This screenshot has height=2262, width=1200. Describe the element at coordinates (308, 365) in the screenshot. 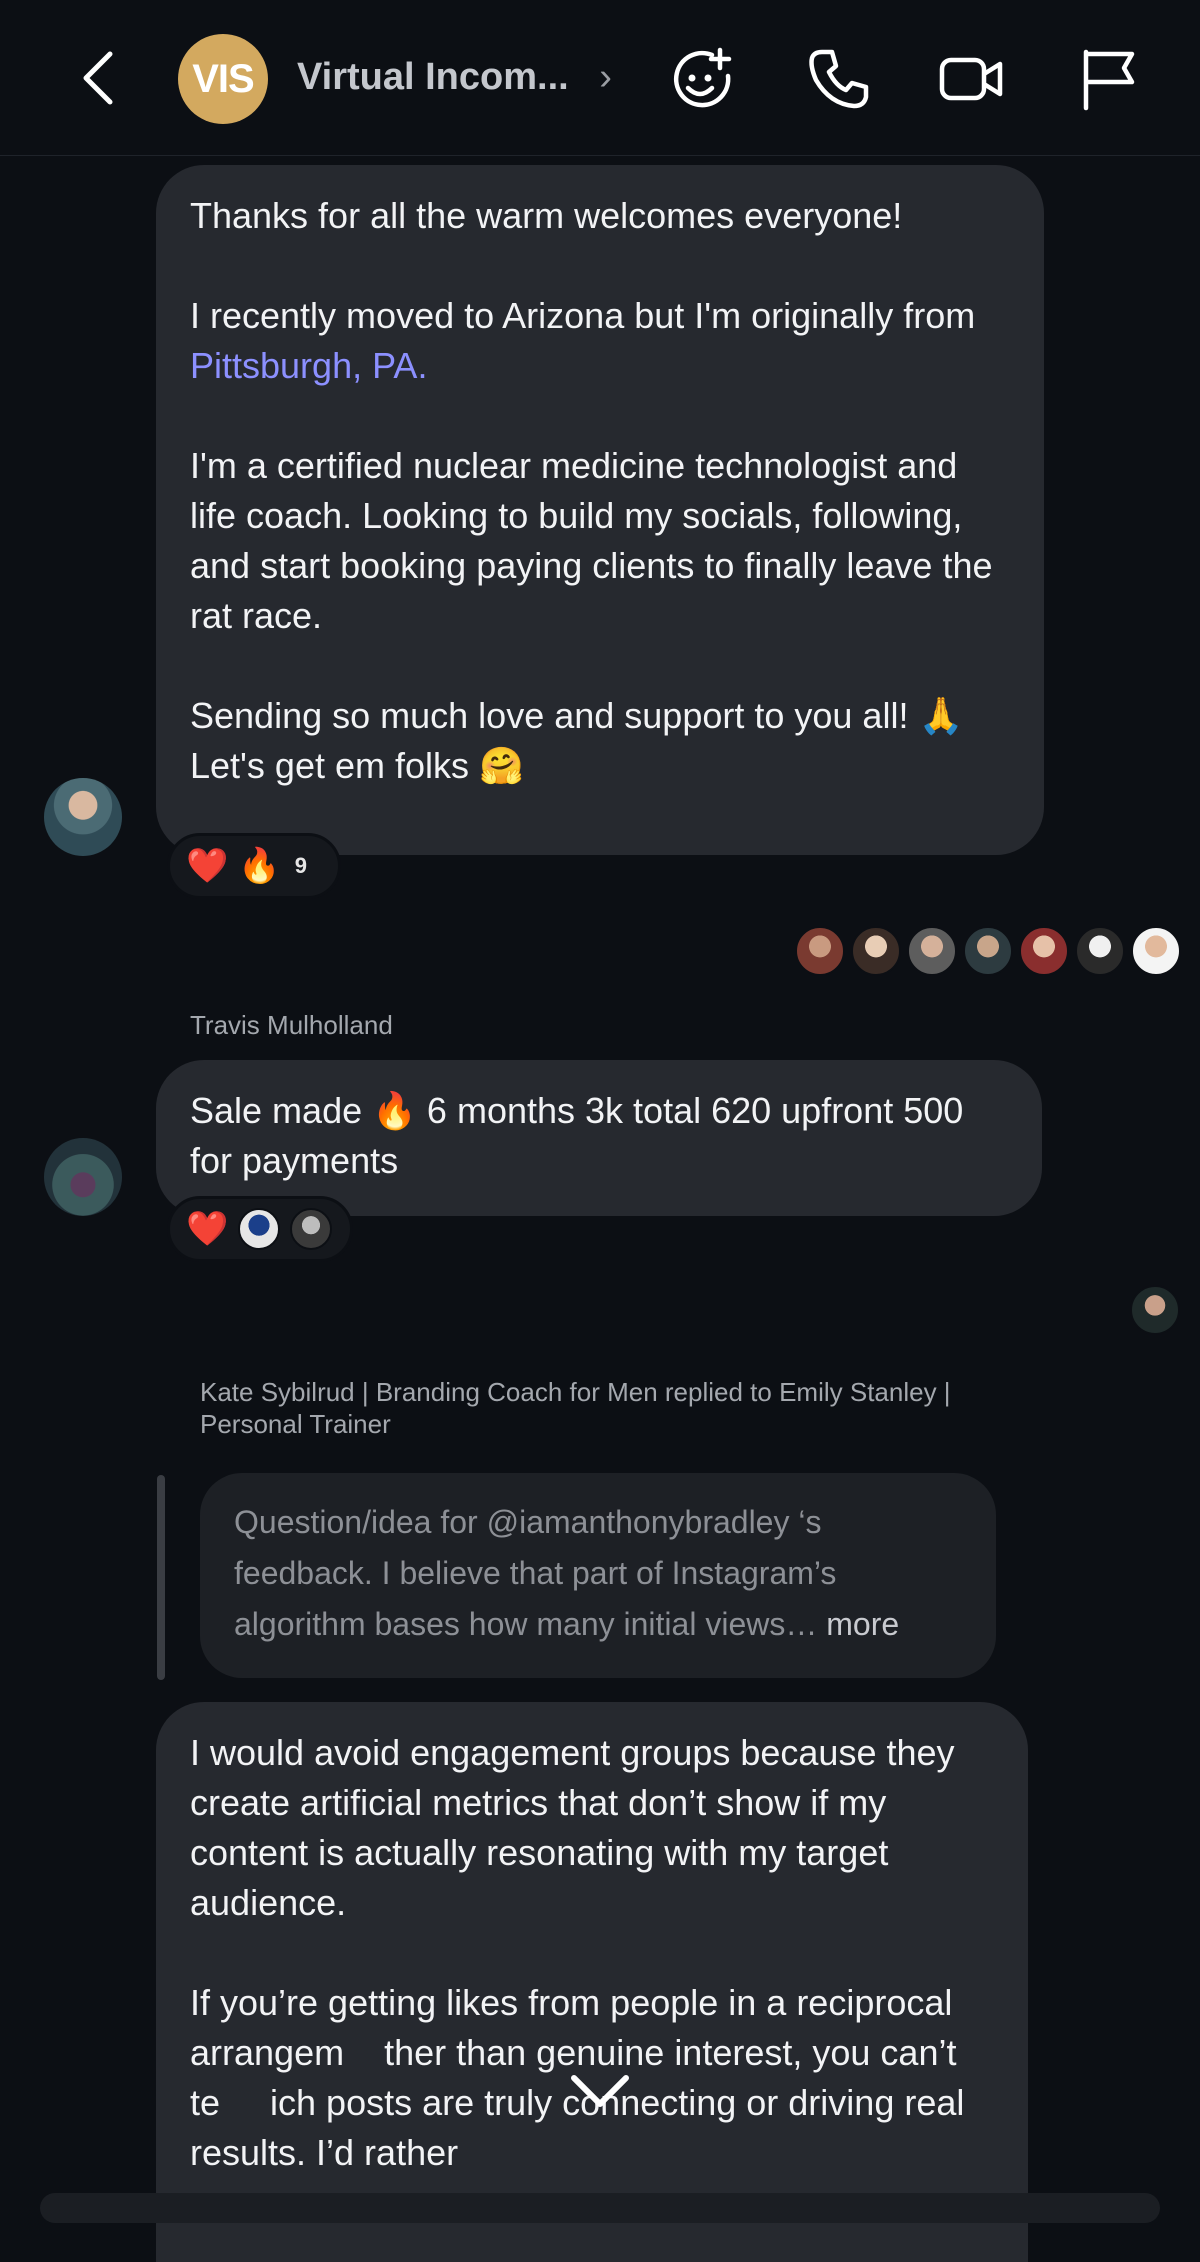

I see `location-link: Pittsburgh, PA.` at that location.